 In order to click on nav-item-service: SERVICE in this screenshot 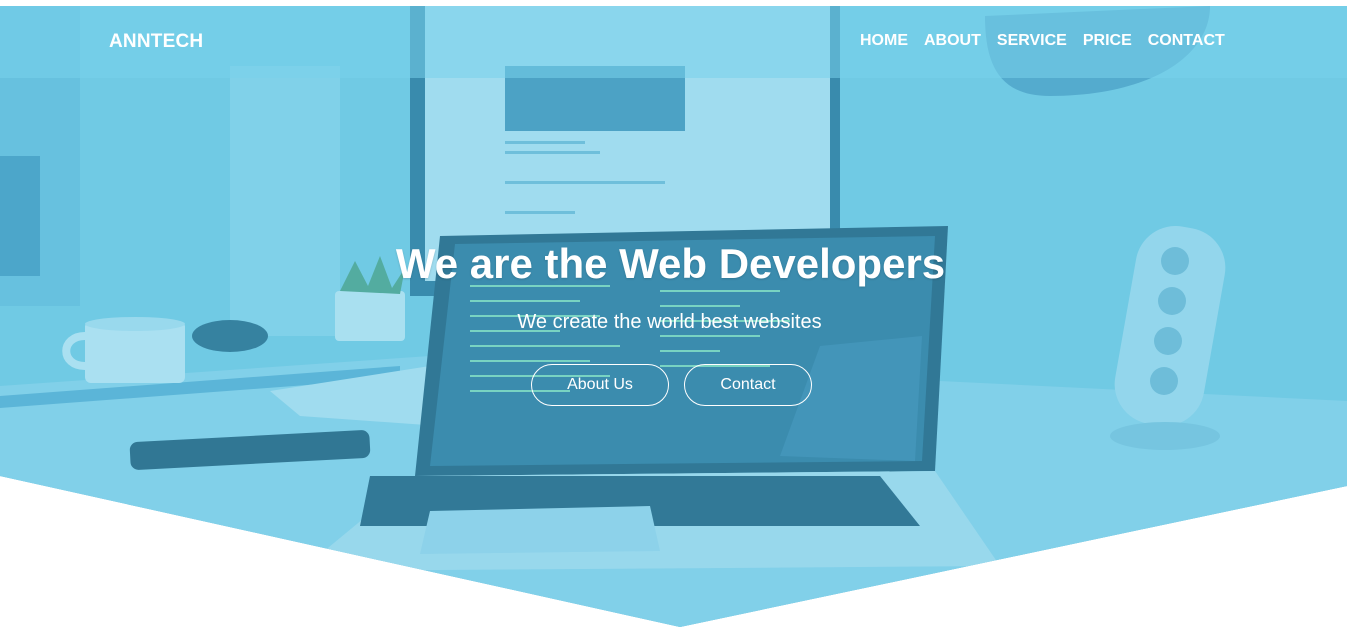, I will do `click(1032, 41)`.